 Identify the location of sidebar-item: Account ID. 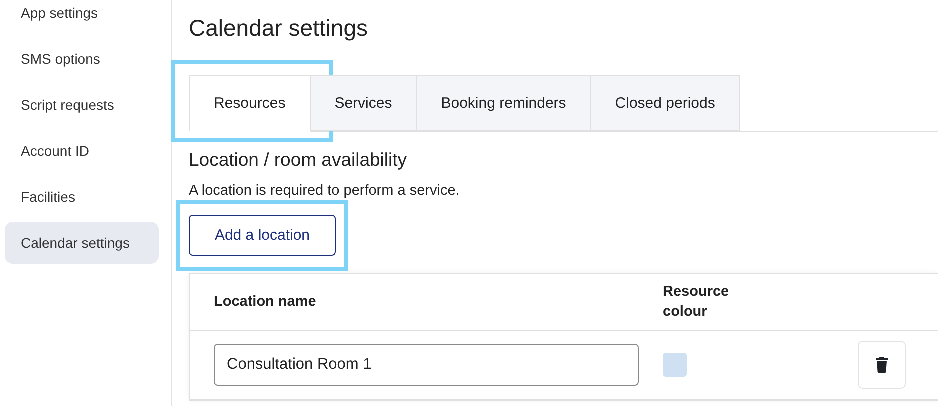
(82, 151).